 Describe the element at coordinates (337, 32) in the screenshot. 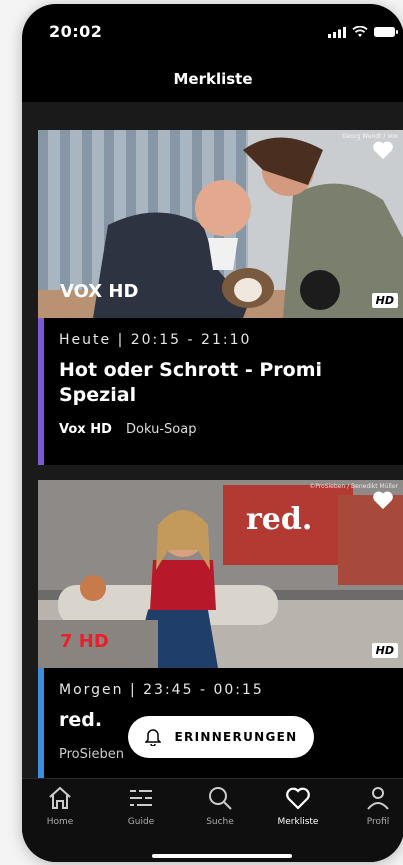

I see `signal-icon` at that location.